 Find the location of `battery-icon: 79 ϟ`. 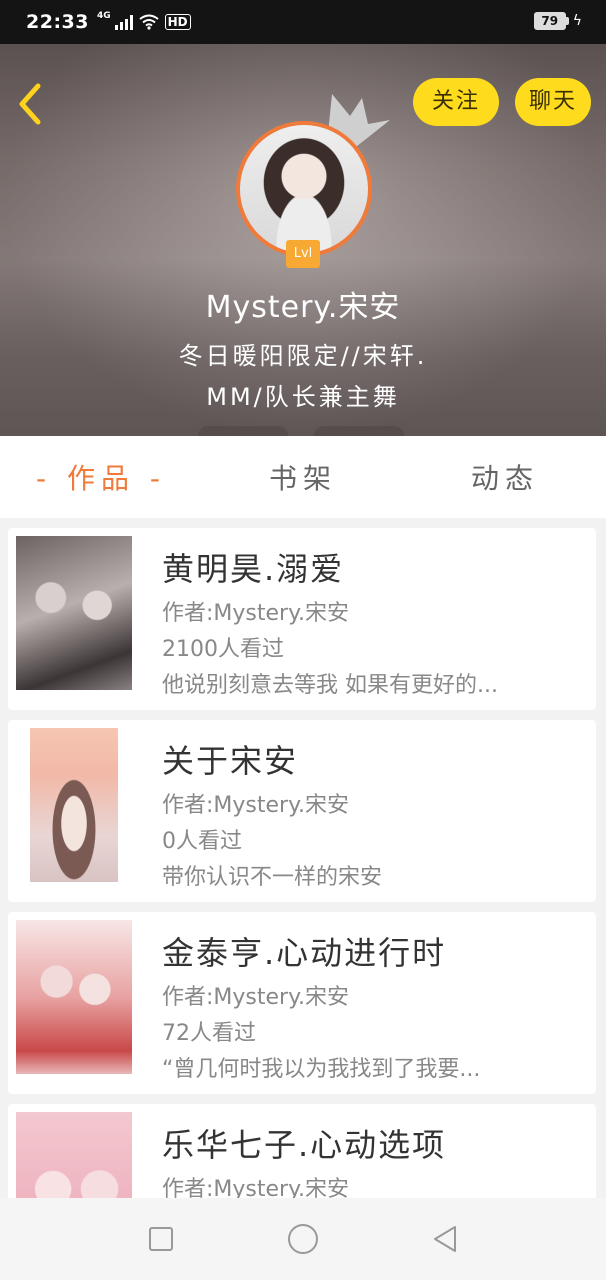

battery-icon: 79 ϟ is located at coordinates (557, 21).